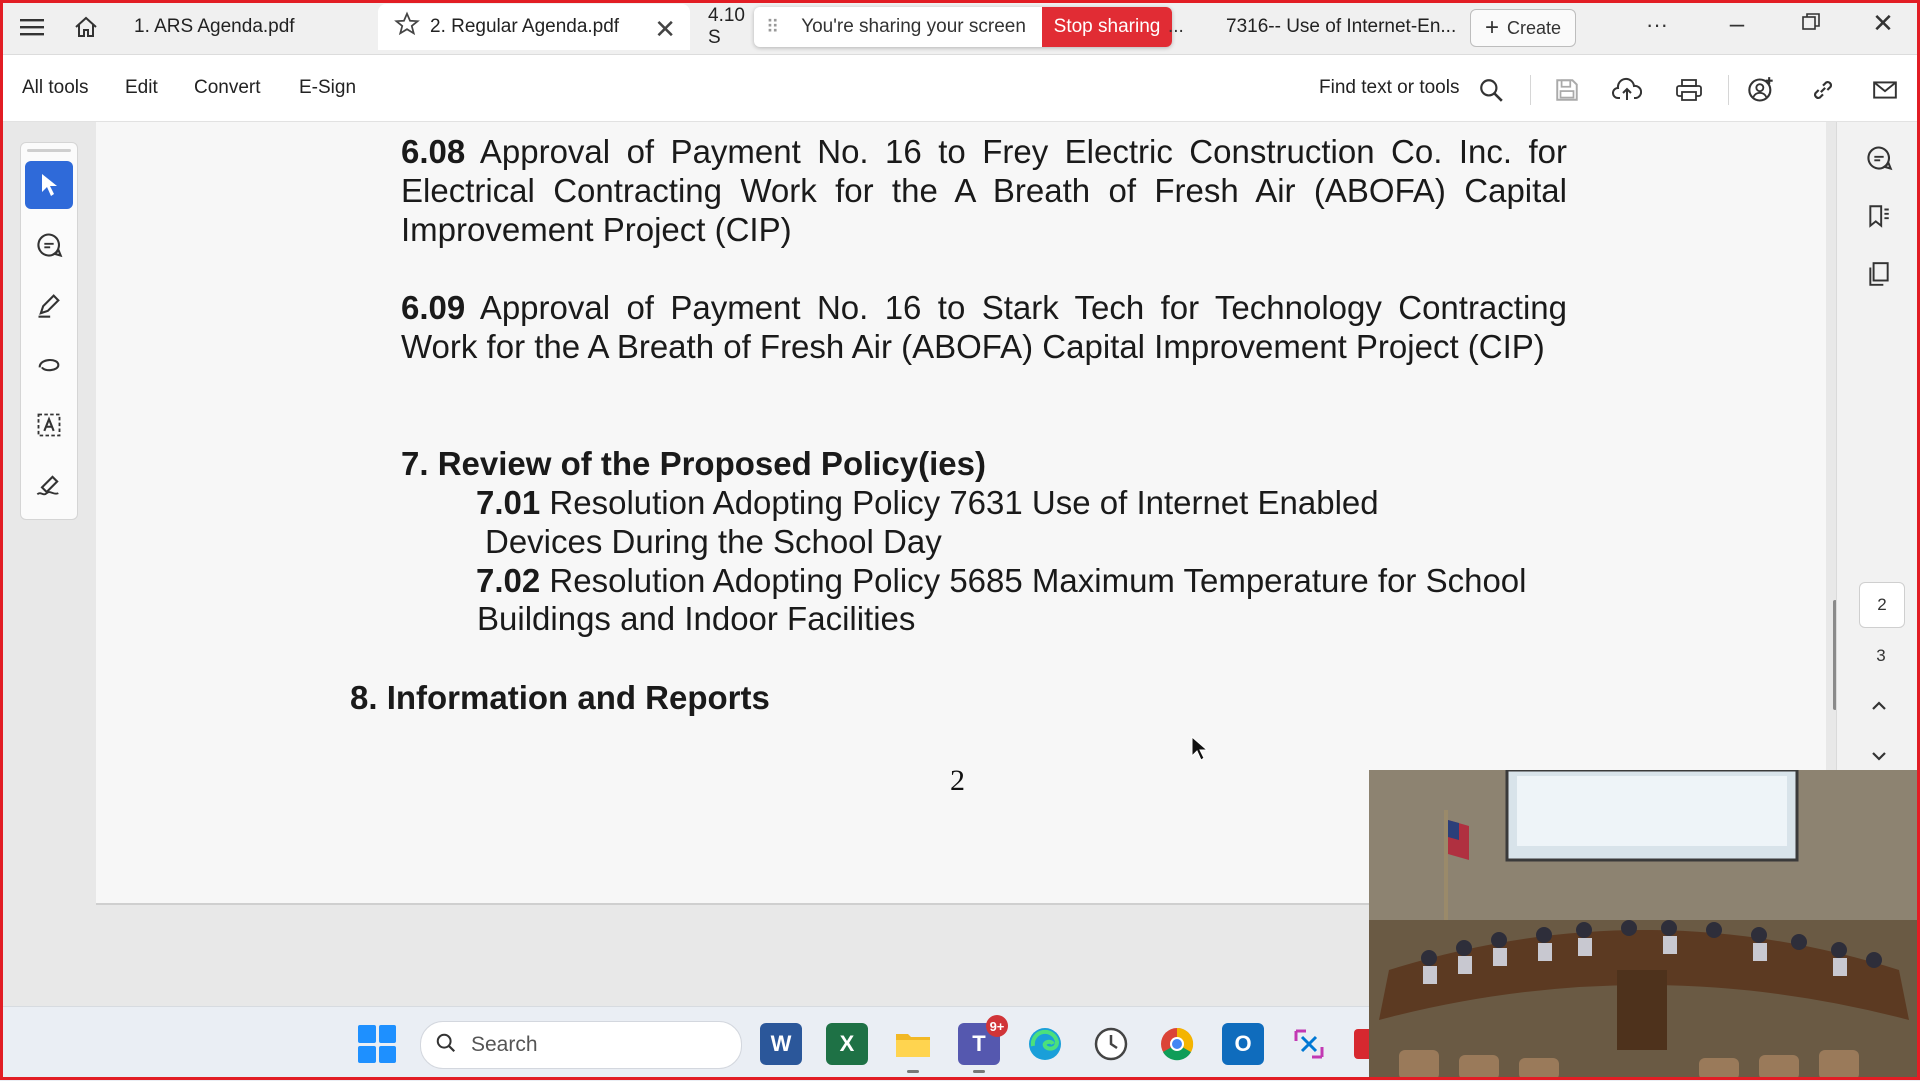 Image resolution: width=1920 pixels, height=1081 pixels. I want to click on word-app-icon: W, so click(781, 1044).